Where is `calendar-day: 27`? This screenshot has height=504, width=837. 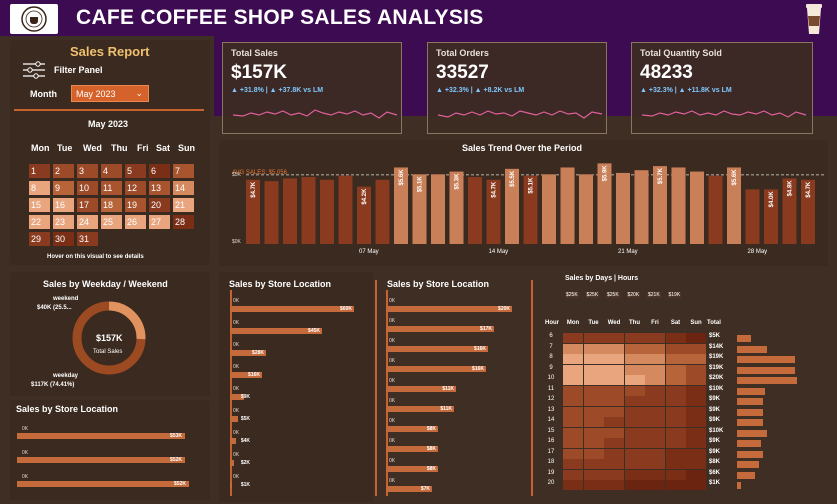
calendar-day: 27 is located at coordinates (159, 222).